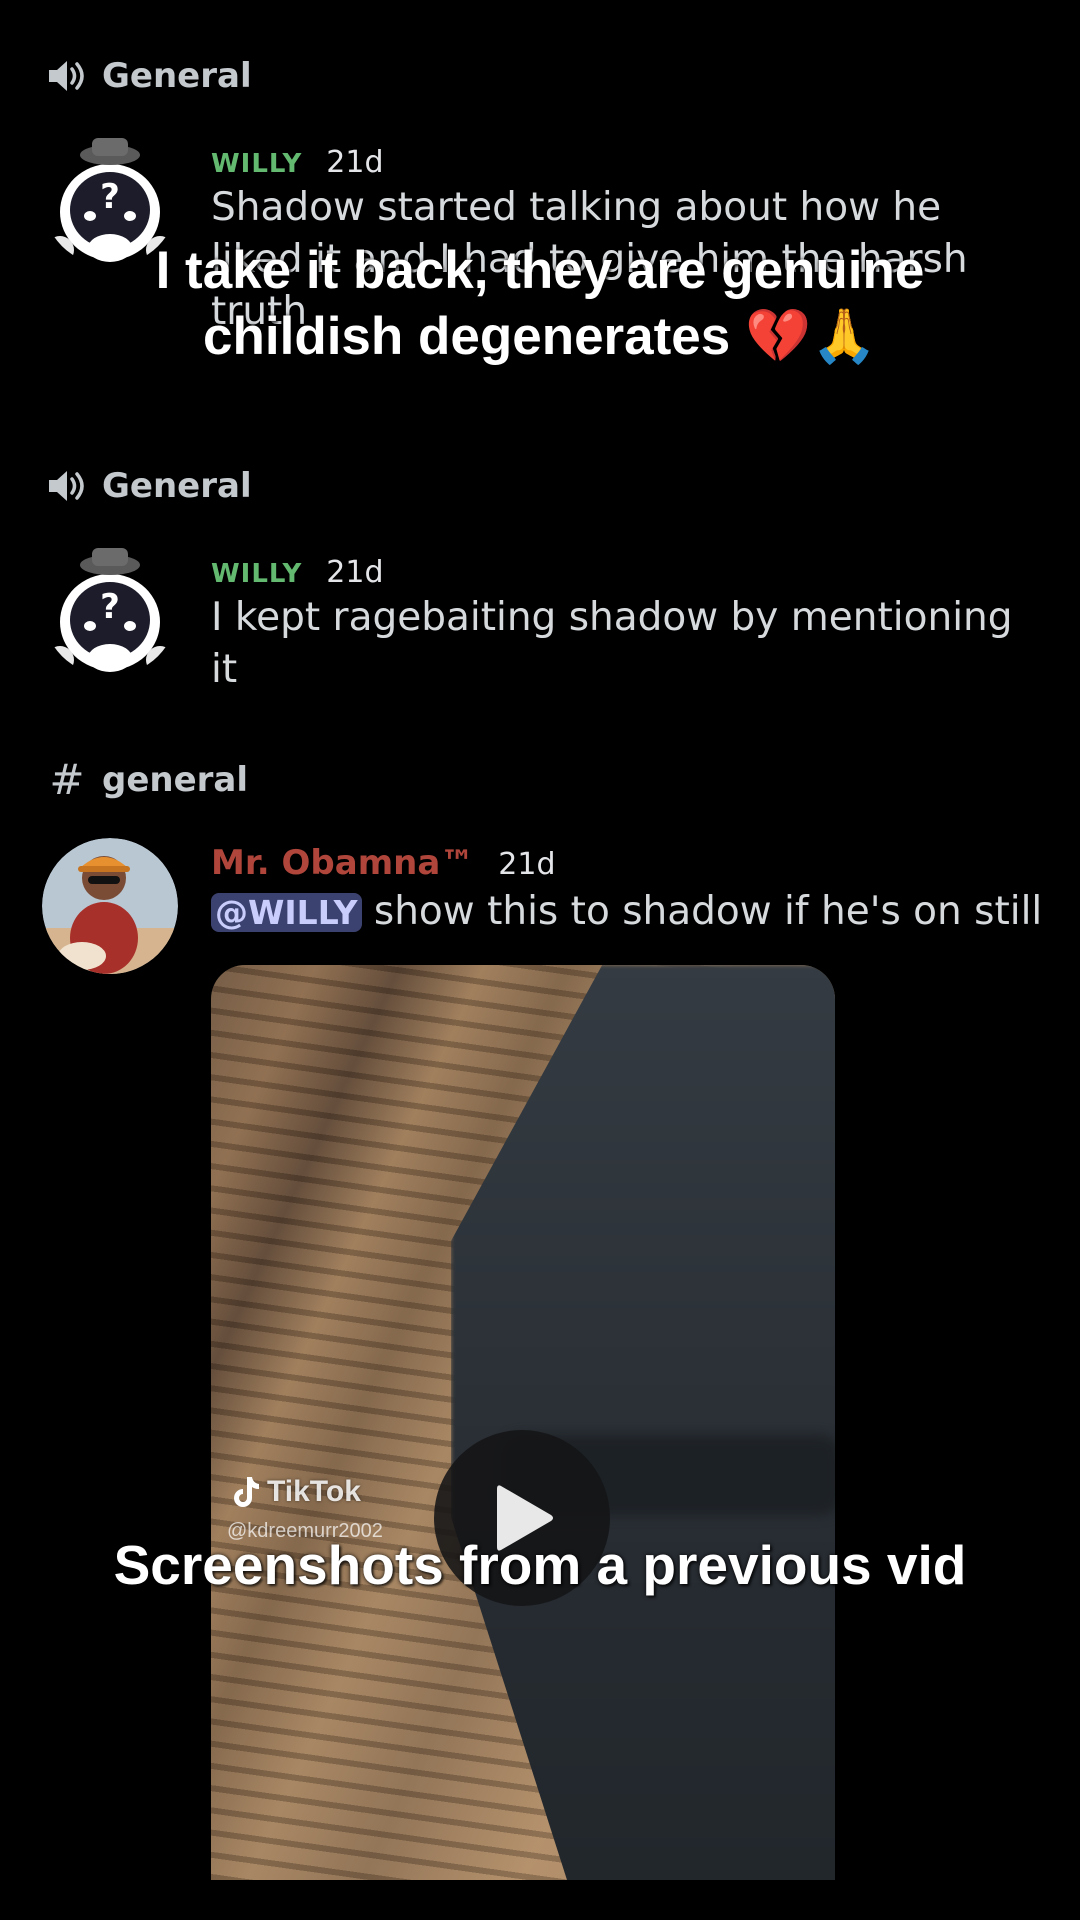  I want to click on channel-header: # general, so click(147, 779).